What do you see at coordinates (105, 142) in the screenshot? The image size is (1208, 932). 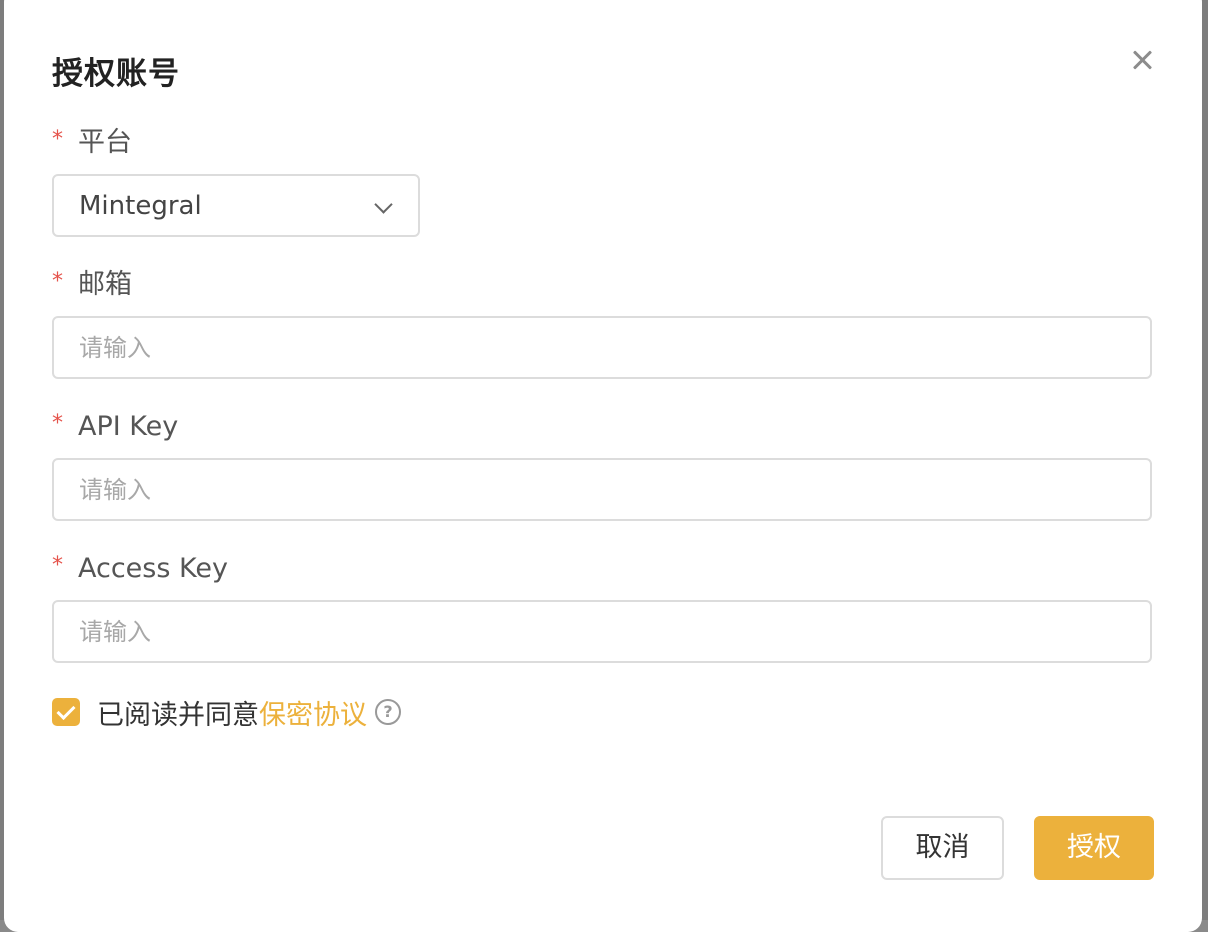 I see `platform-label-text: 平台` at bounding box center [105, 142].